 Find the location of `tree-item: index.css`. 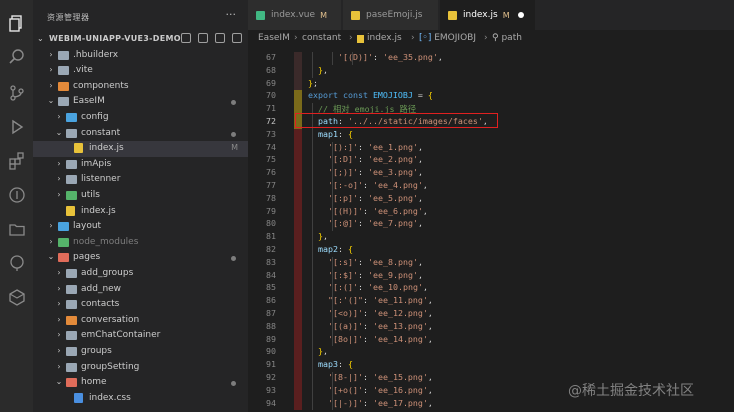

tree-item: index.css is located at coordinates (140, 399).